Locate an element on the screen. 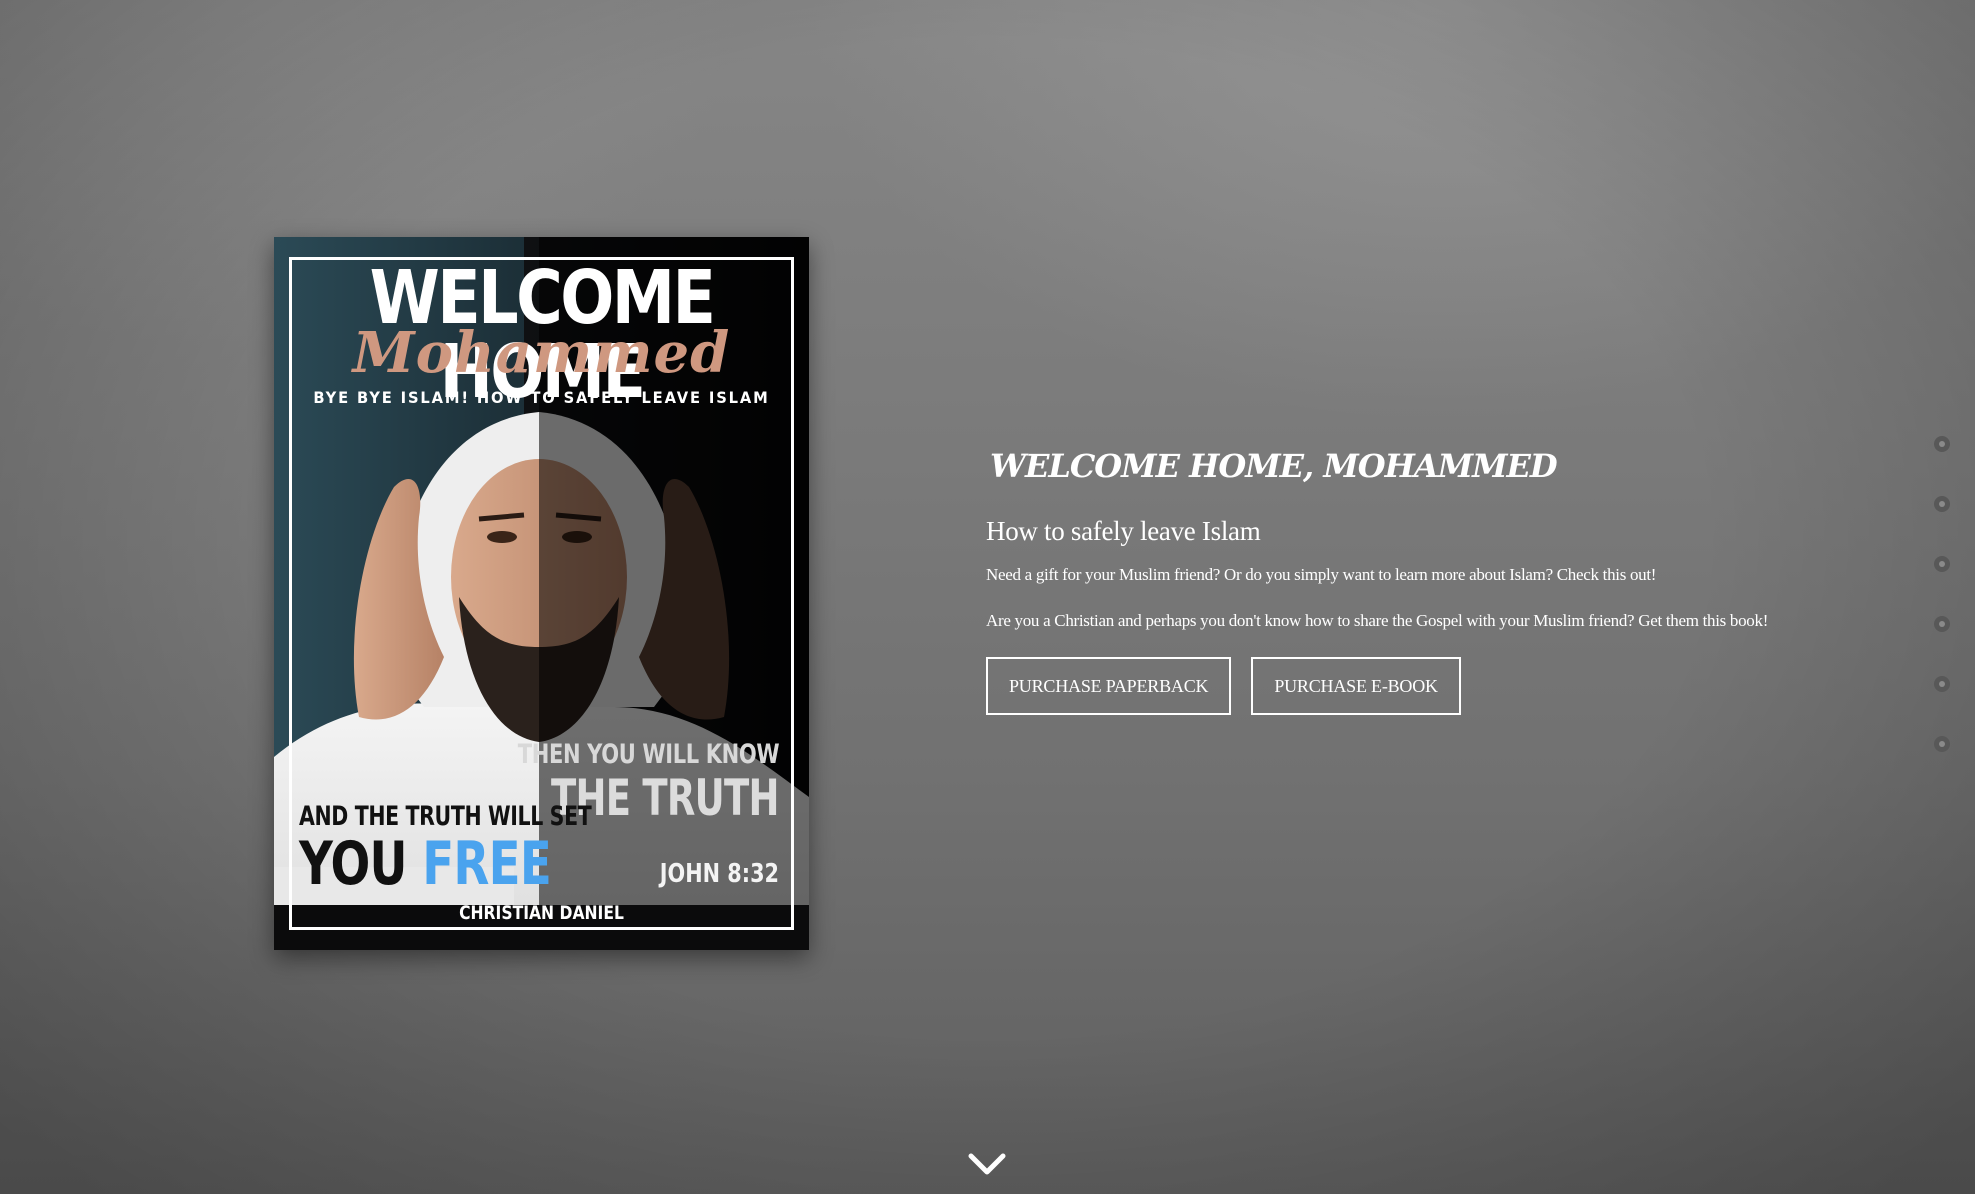 The height and width of the screenshot is (1194, 1975). cover-free: FREE is located at coordinates (487, 864).